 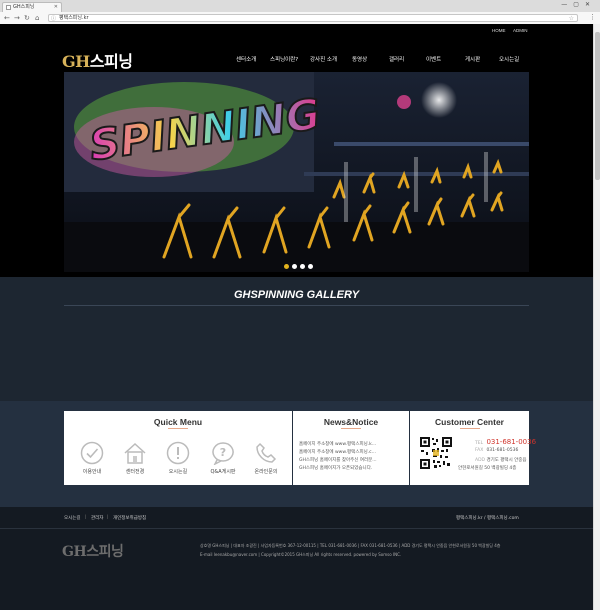 I want to click on admin-link: ADMIN, so click(x=520, y=30).